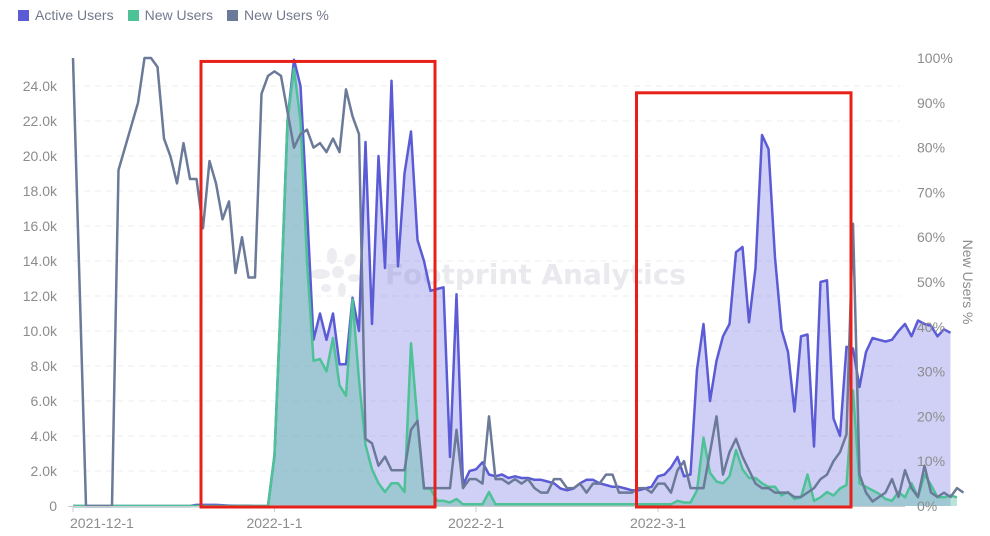 The height and width of the screenshot is (536, 990). Describe the element at coordinates (968, 282) in the screenshot. I see `right-axis-title: New Users %` at that location.